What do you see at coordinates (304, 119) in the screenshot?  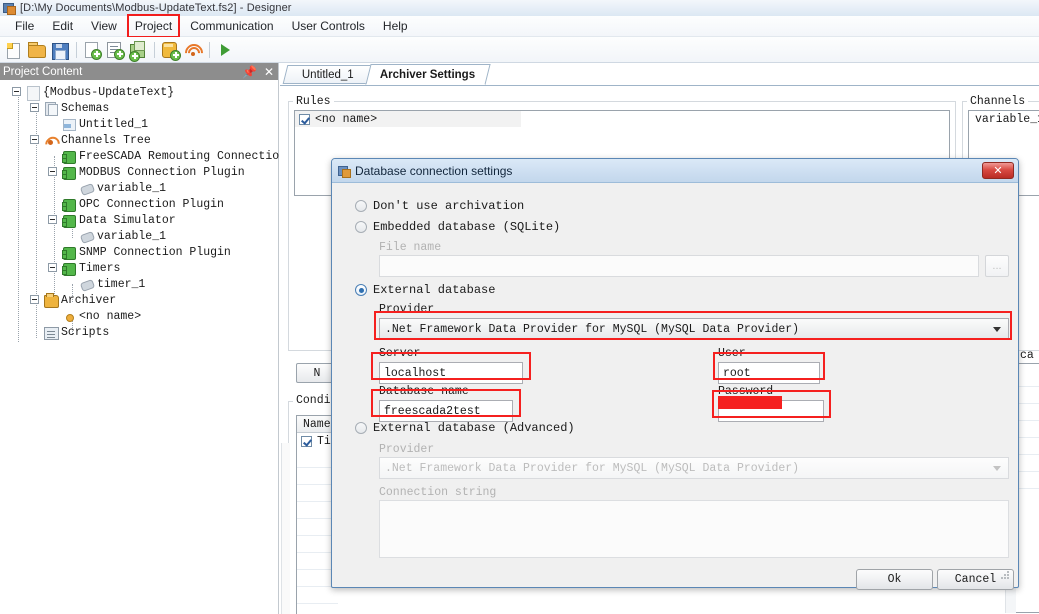 I see `rule-checkbox` at bounding box center [304, 119].